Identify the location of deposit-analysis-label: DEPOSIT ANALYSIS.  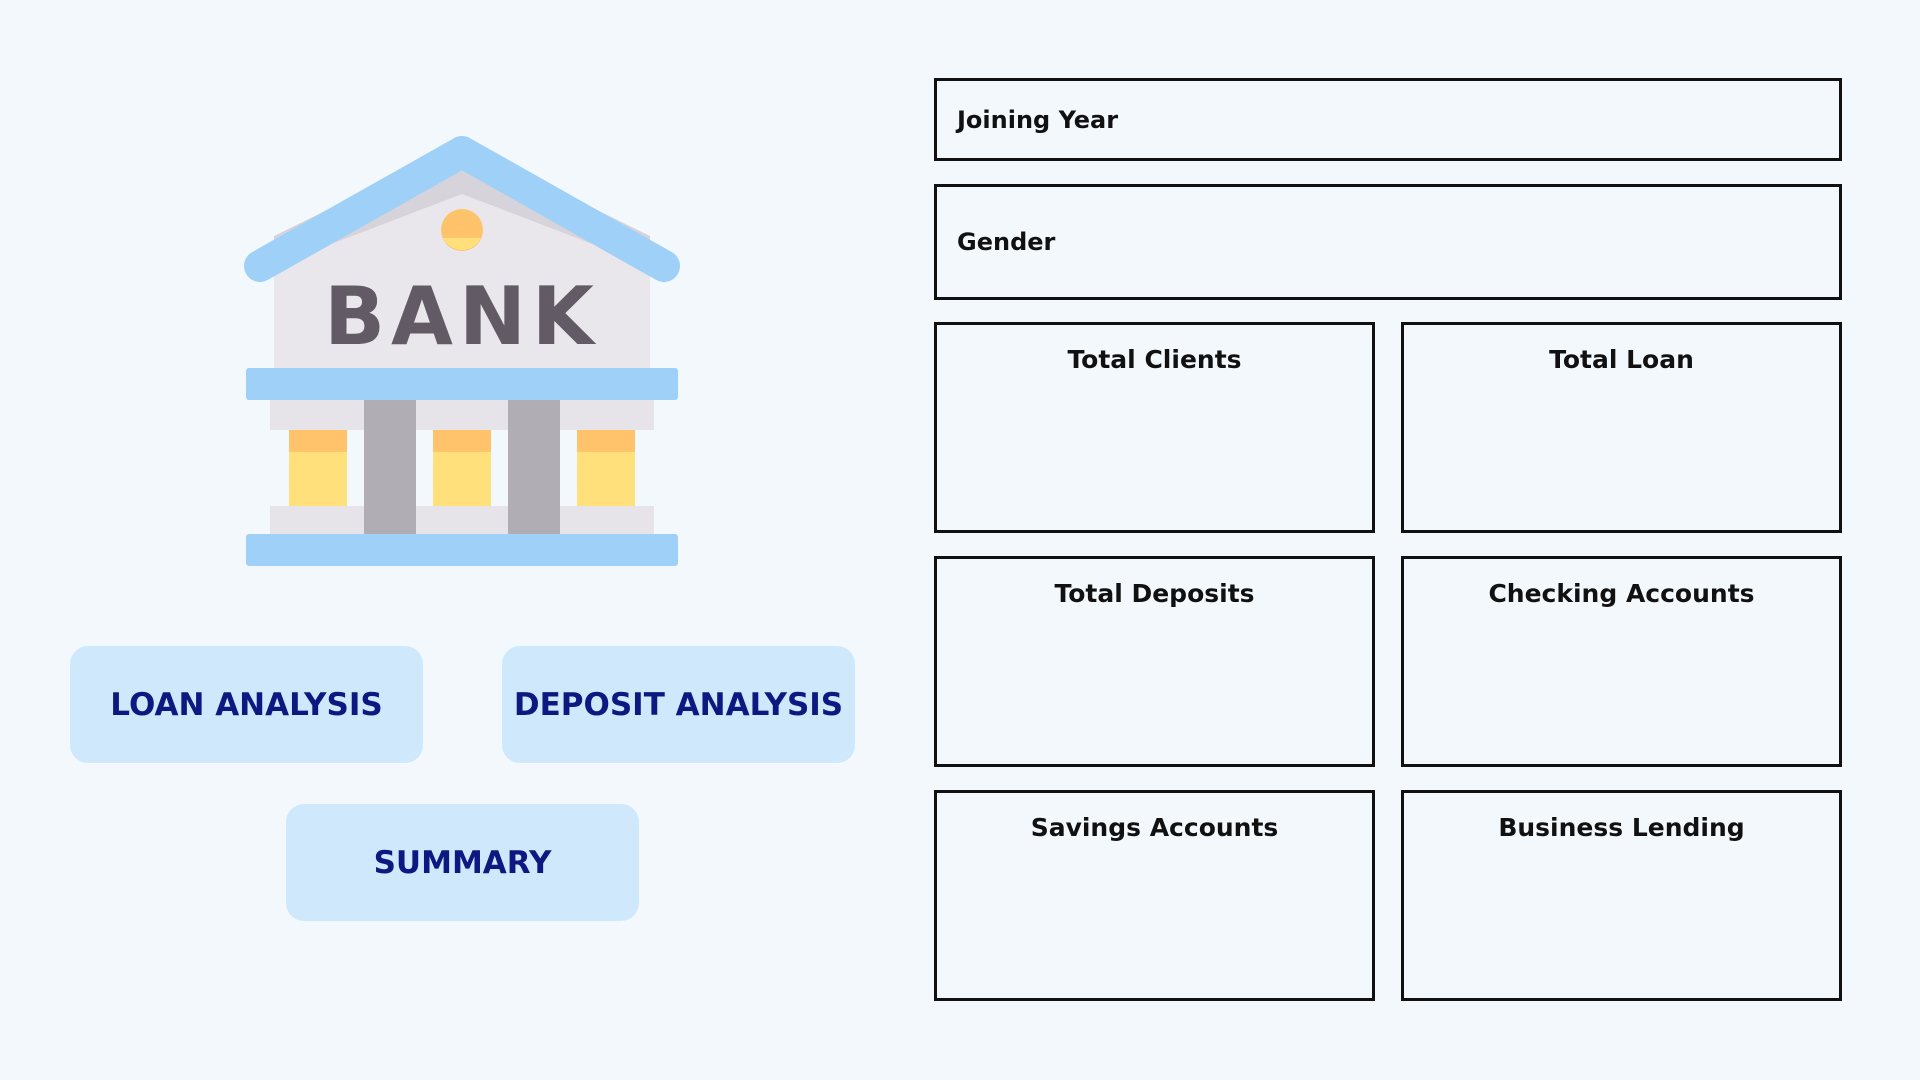
(678, 704).